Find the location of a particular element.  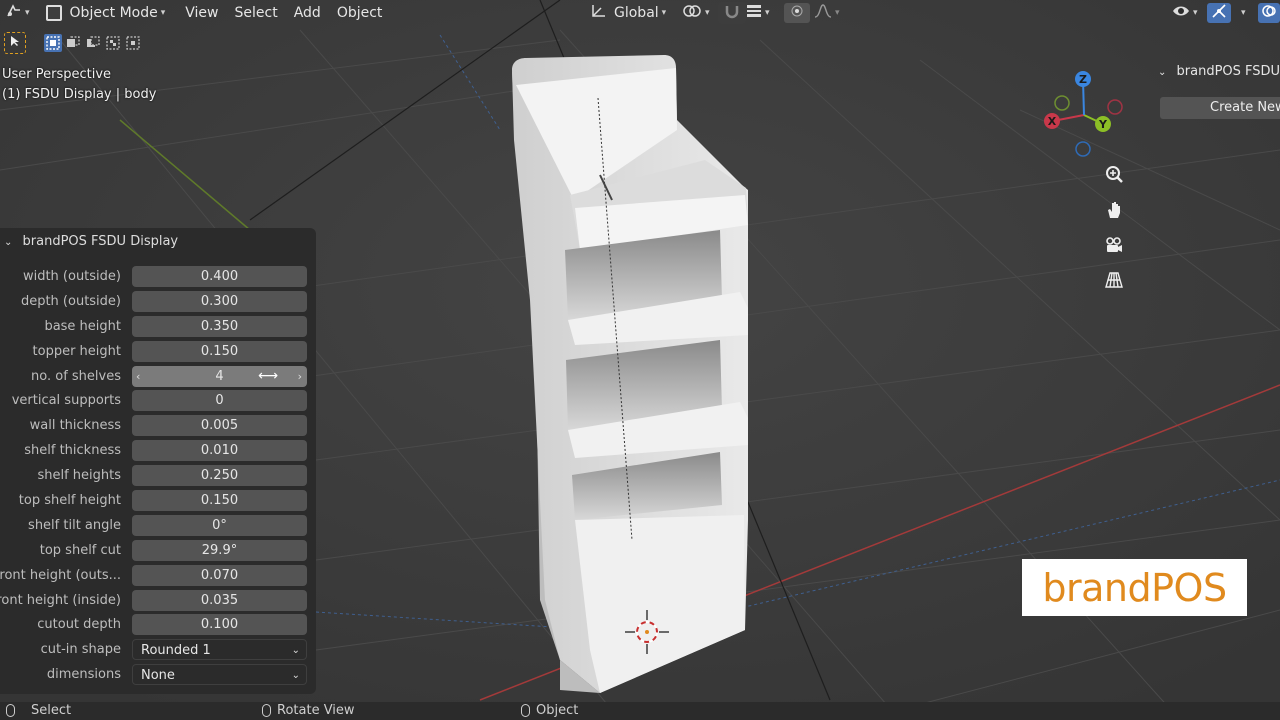

dimensions-select: None ⌄ is located at coordinates (219, 675).